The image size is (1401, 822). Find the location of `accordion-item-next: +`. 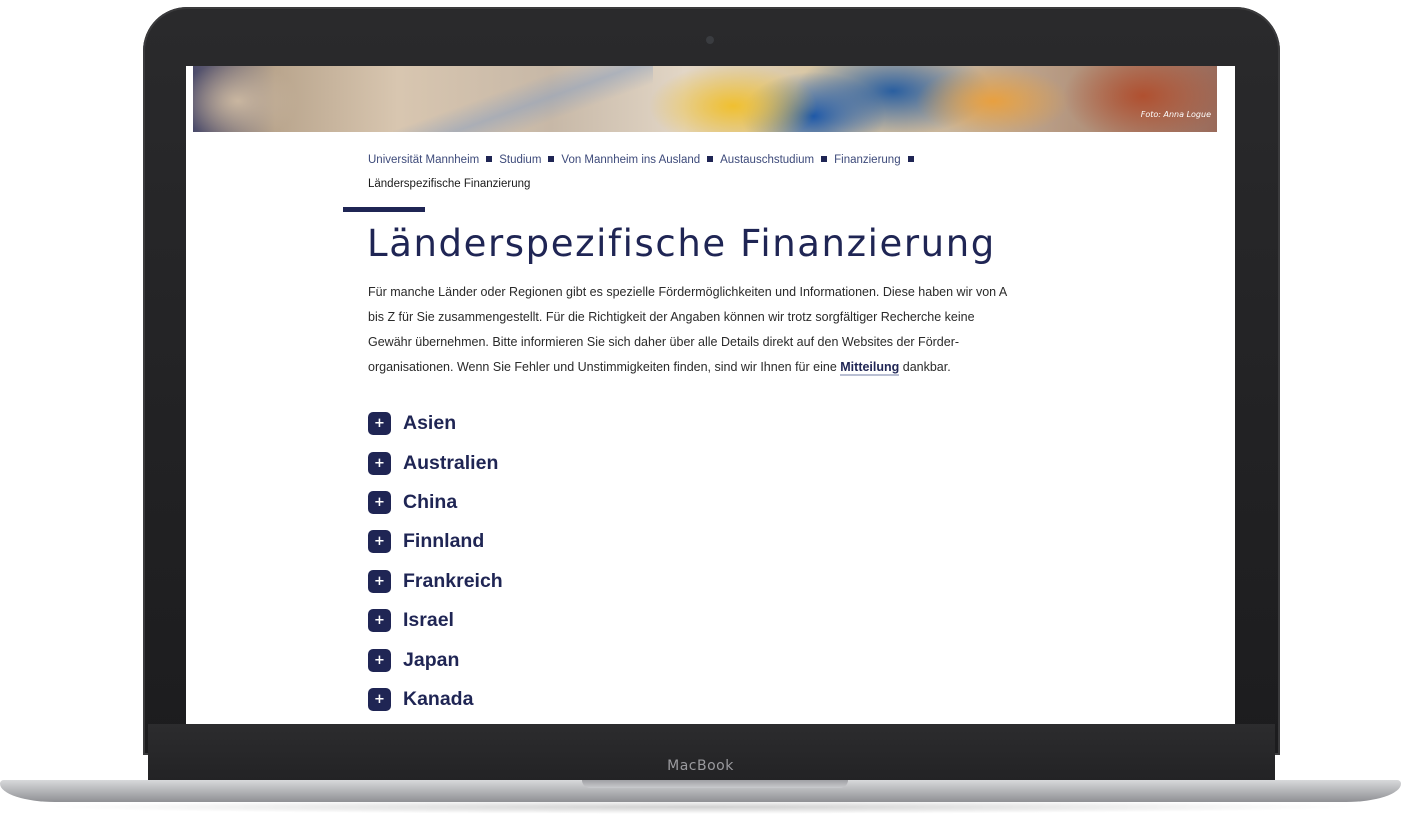

accordion-item-next: + is located at coordinates (568, 721).